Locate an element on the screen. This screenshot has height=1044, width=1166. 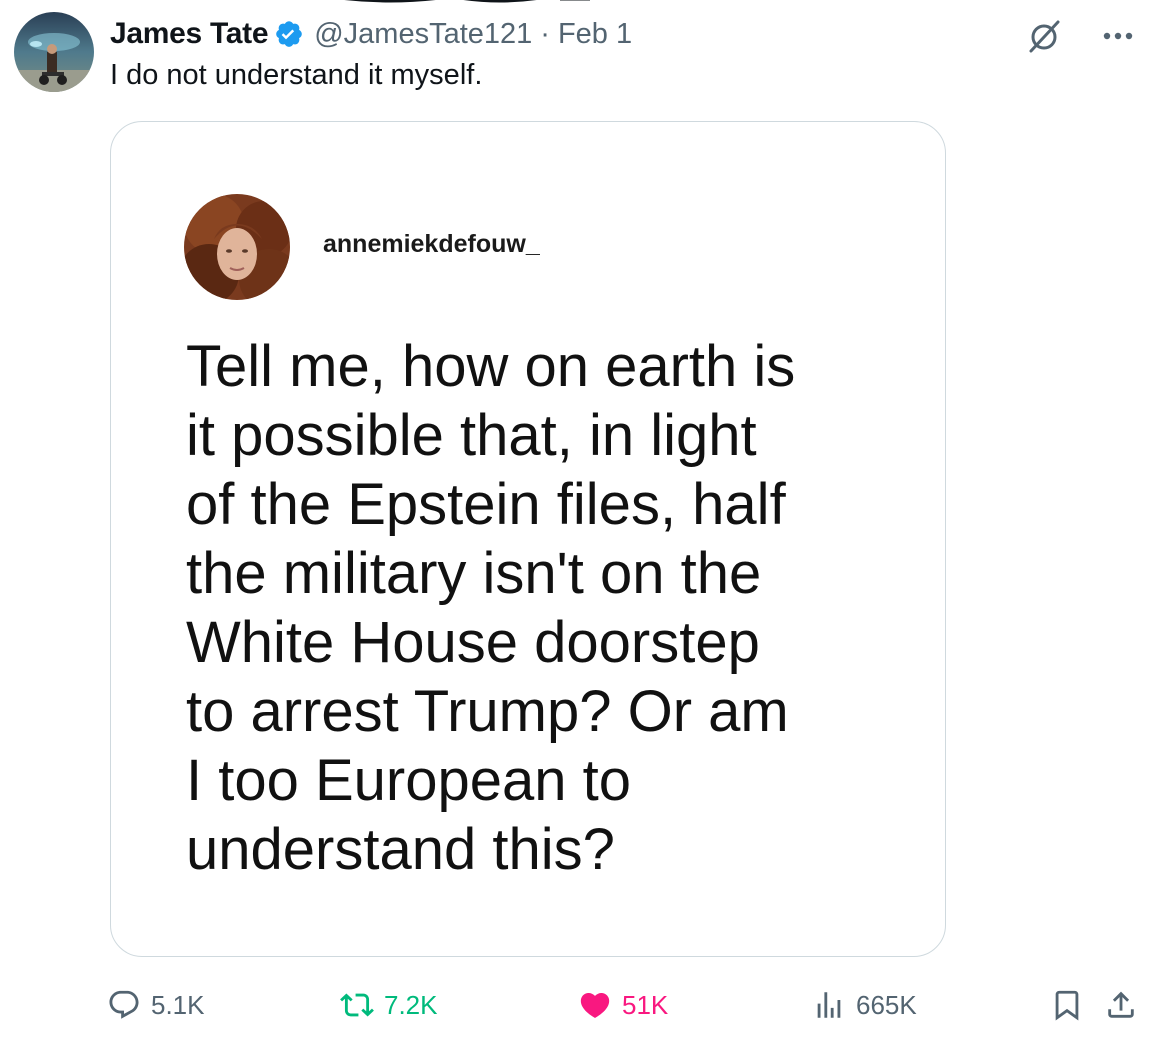
cropped-previous-content is located at coordinates (467, 1).